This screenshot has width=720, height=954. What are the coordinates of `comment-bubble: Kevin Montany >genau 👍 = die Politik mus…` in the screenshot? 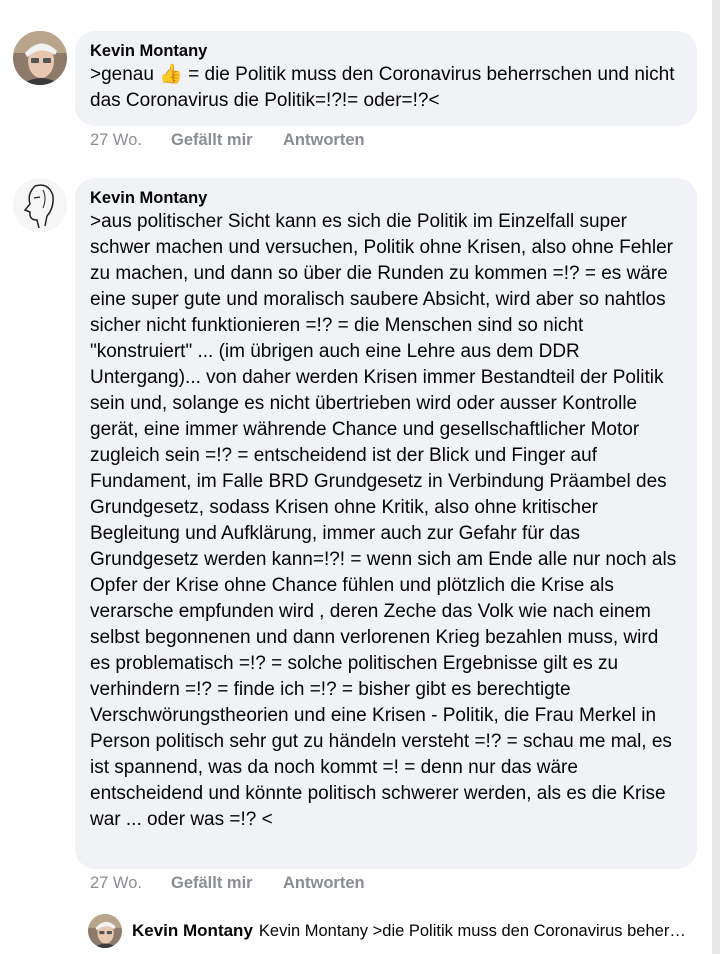 It's located at (386, 78).